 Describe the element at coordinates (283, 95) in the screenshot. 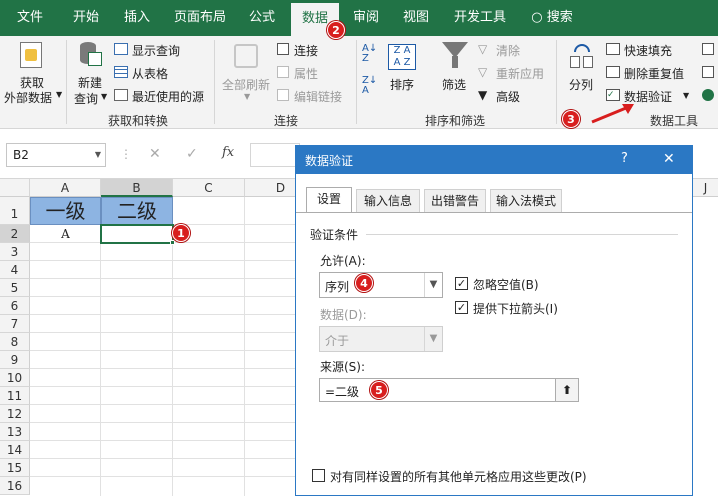

I see `edit-links-icon` at that location.